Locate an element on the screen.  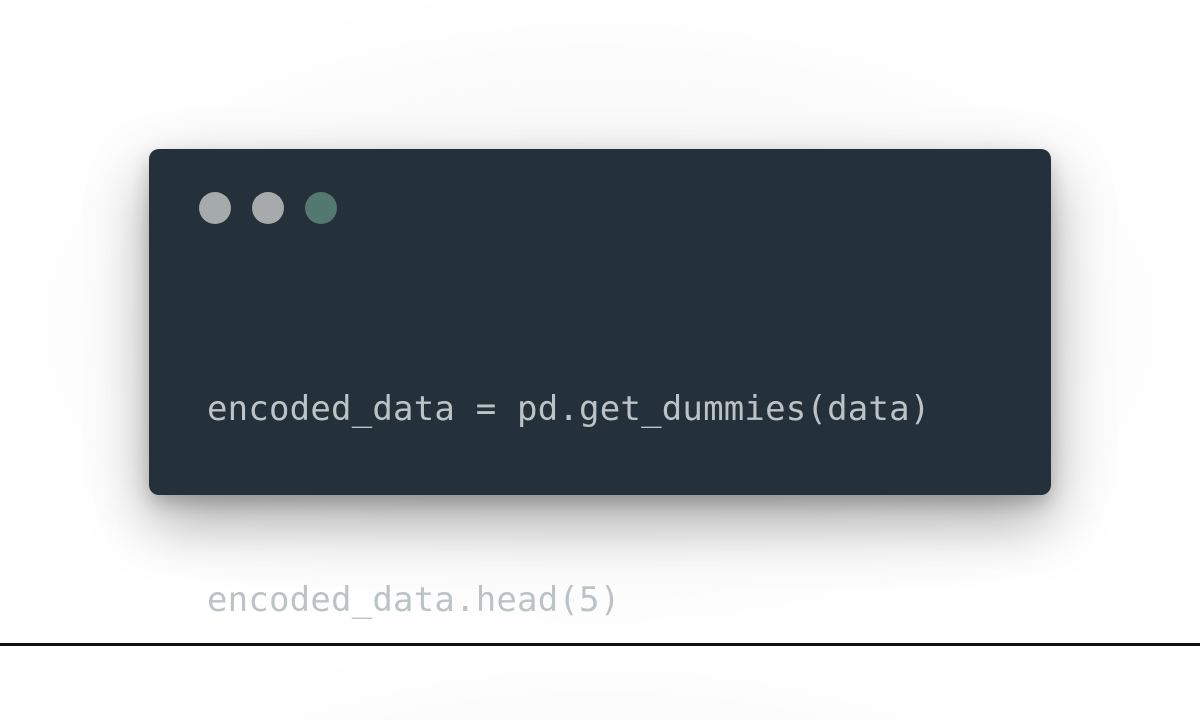
close-button is located at coordinates (215, 208).